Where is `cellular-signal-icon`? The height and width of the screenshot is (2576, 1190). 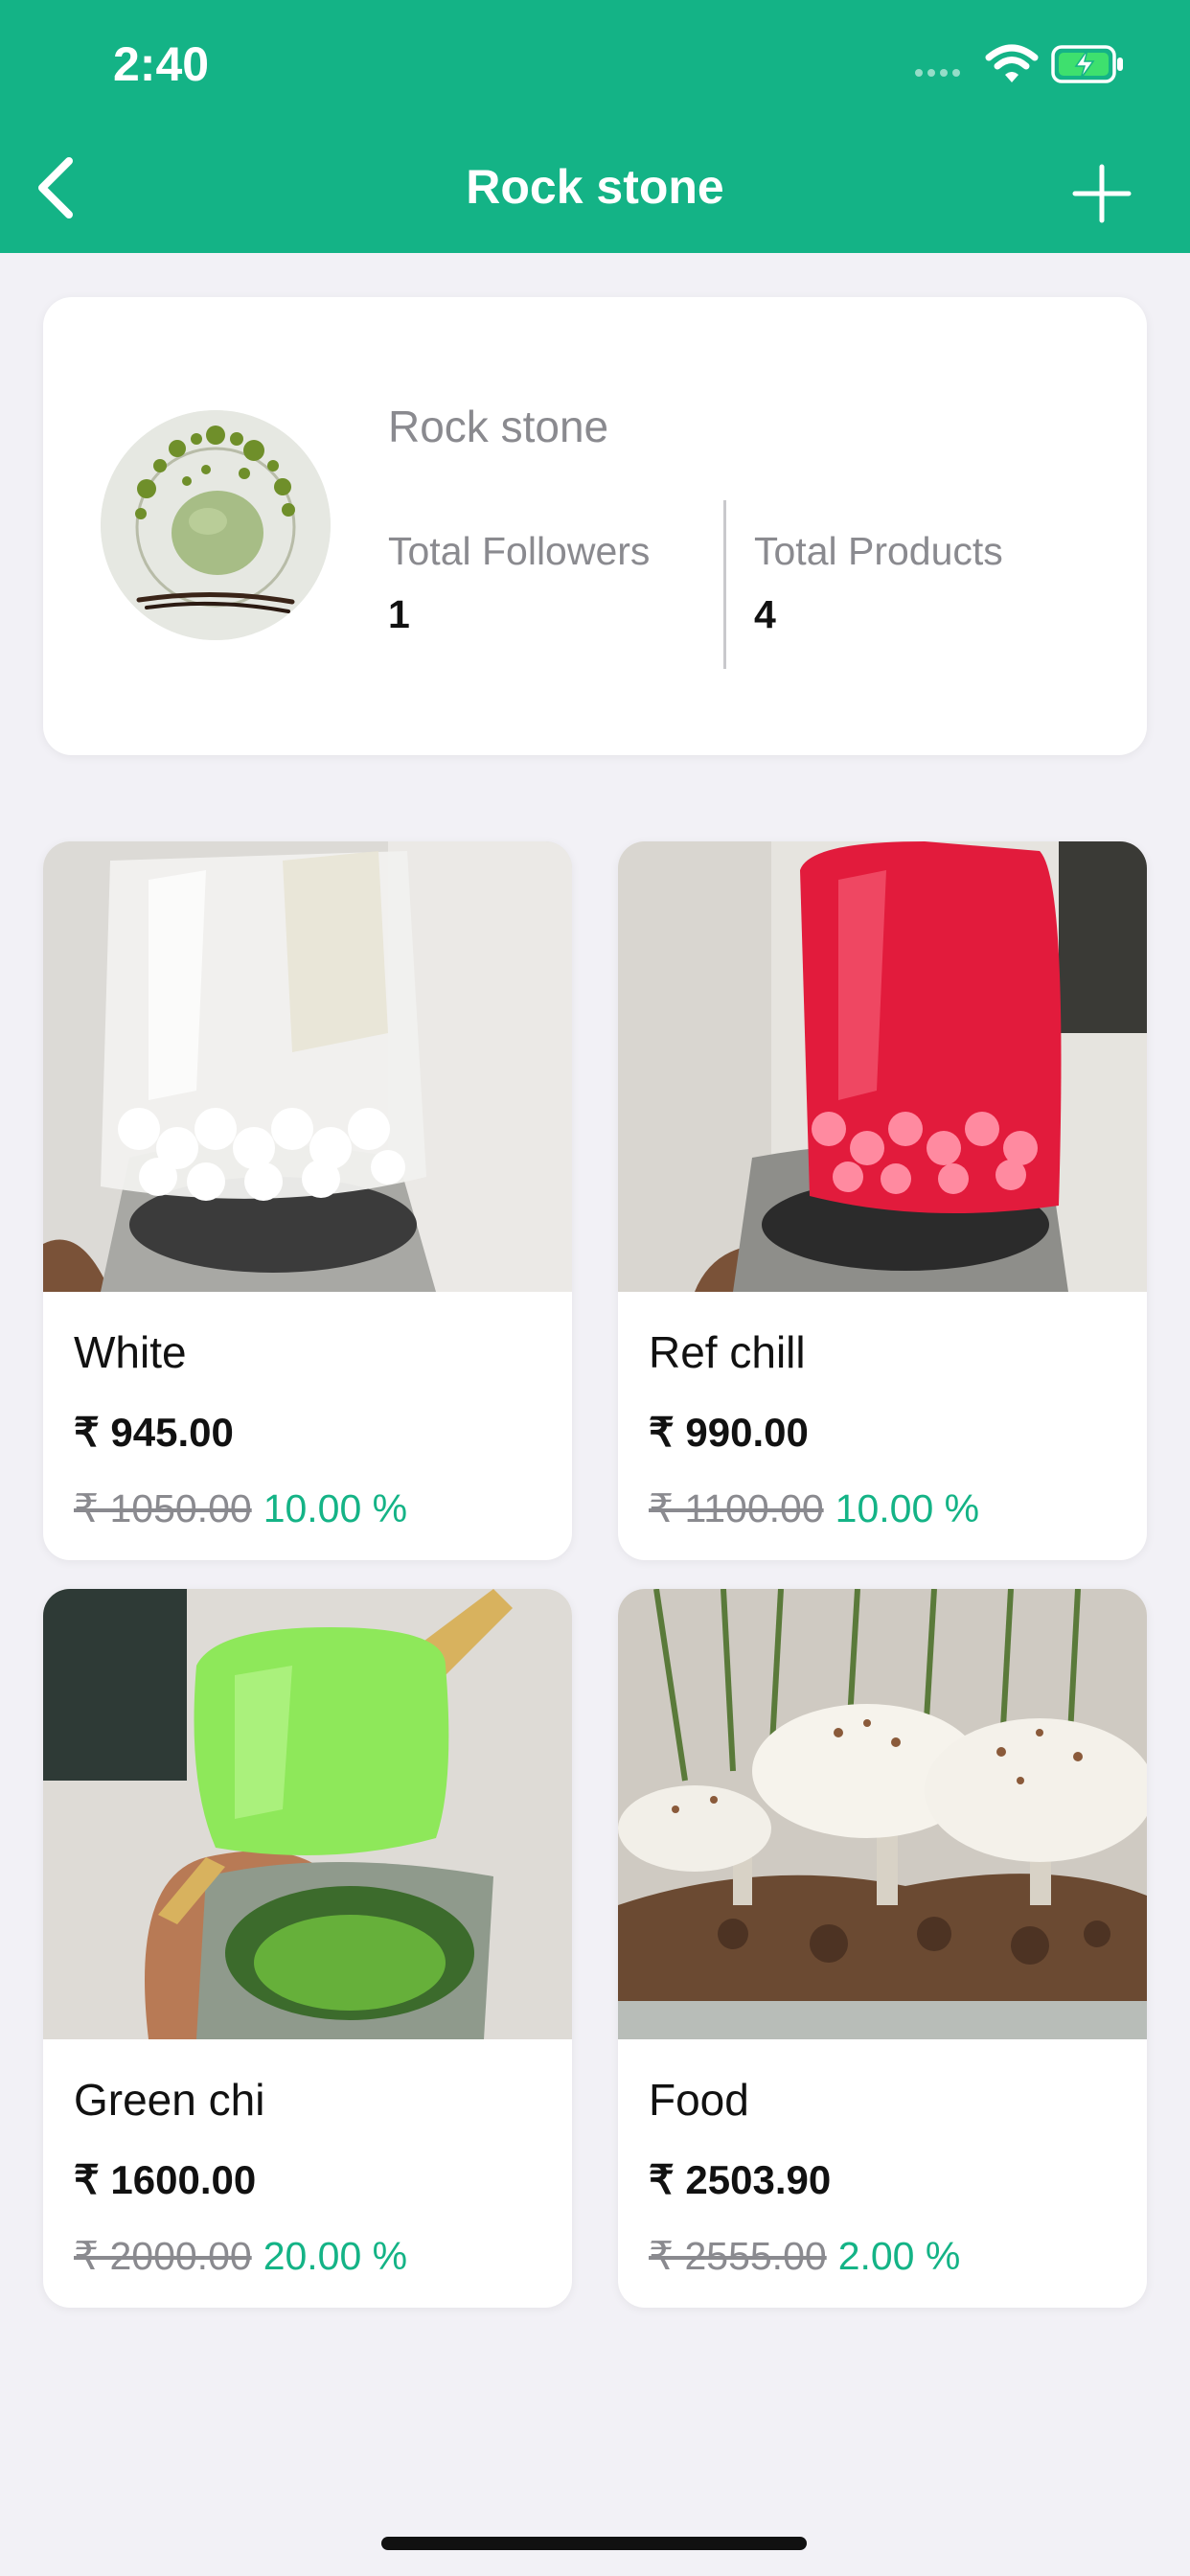
cellular-signal-icon is located at coordinates (937, 73).